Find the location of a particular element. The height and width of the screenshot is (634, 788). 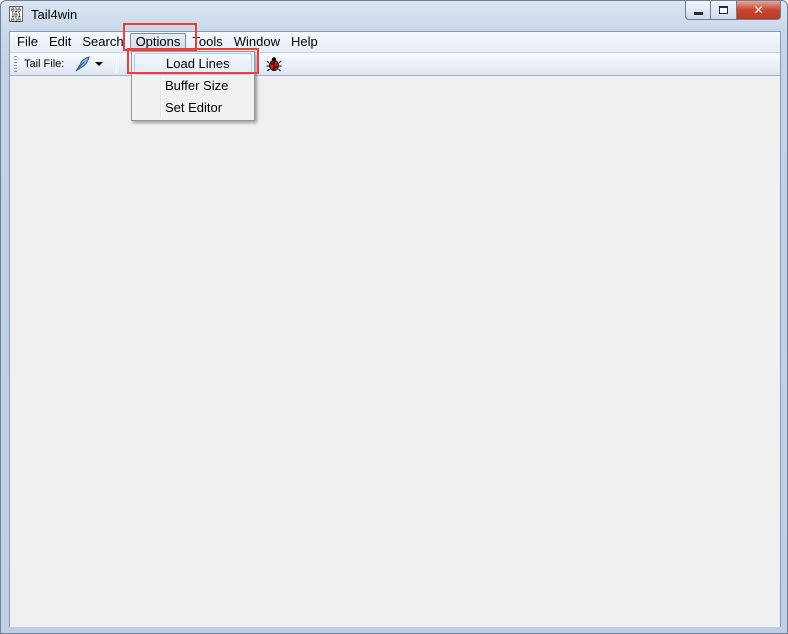

caption-buttons: ✕ is located at coordinates (733, 11).